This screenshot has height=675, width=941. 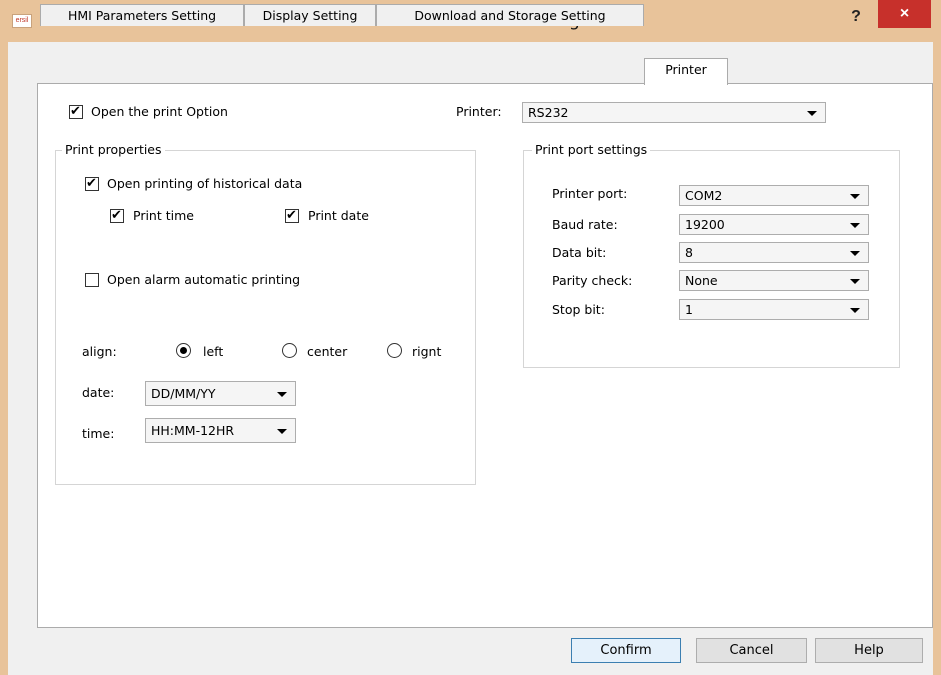 I want to click on data-bit-value: 8, so click(x=689, y=252).